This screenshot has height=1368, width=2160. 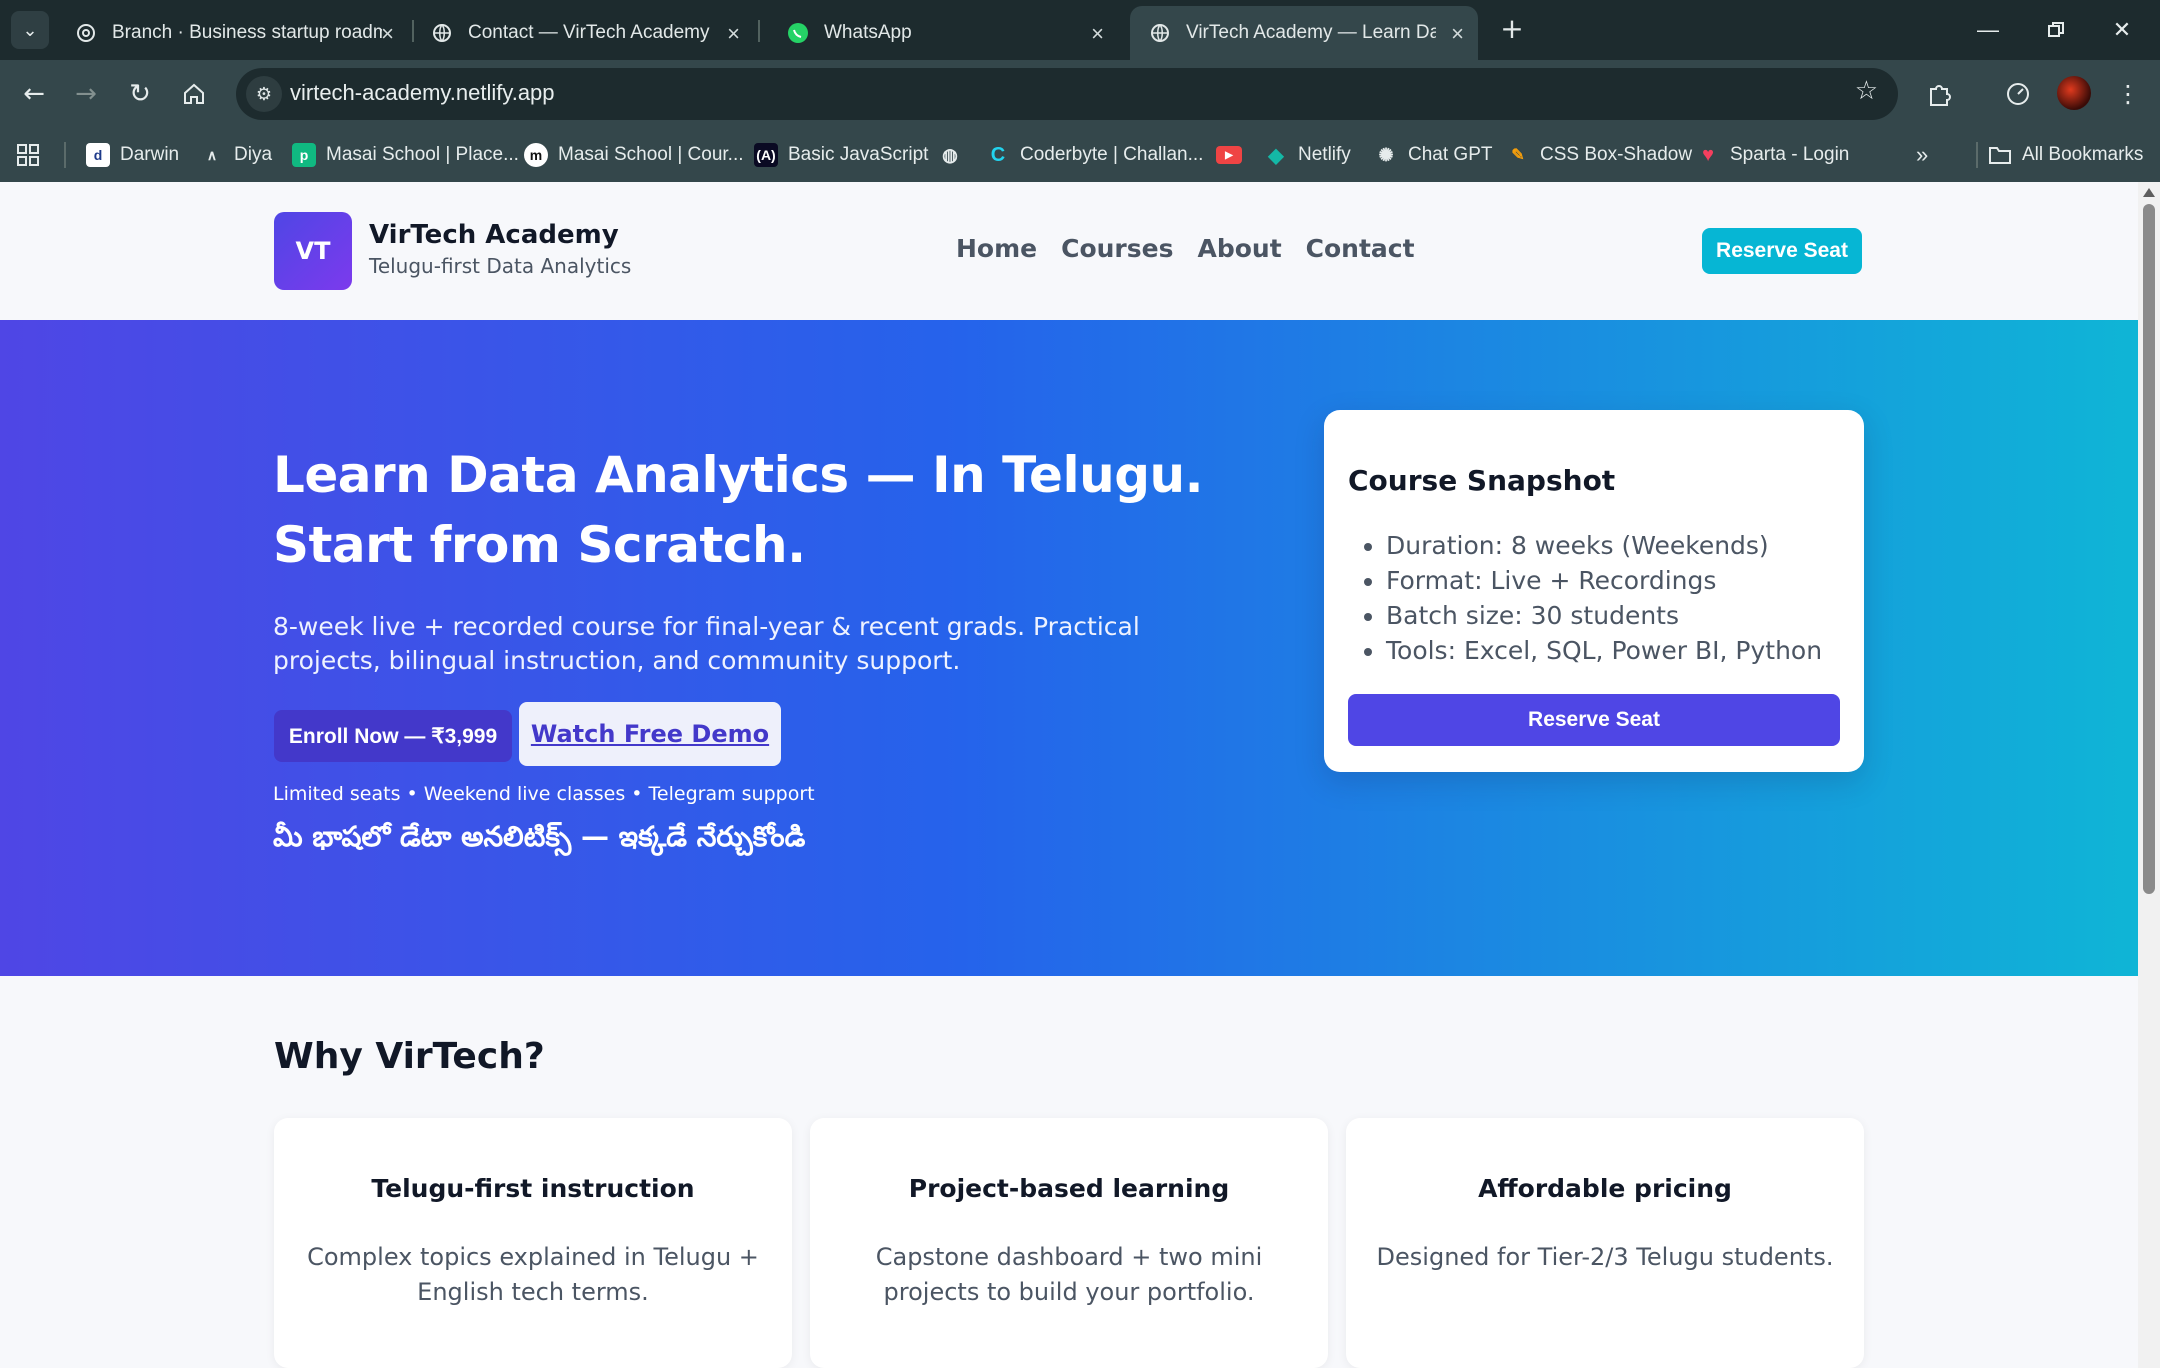 I want to click on globe-icon: ◍, so click(x=950, y=154).